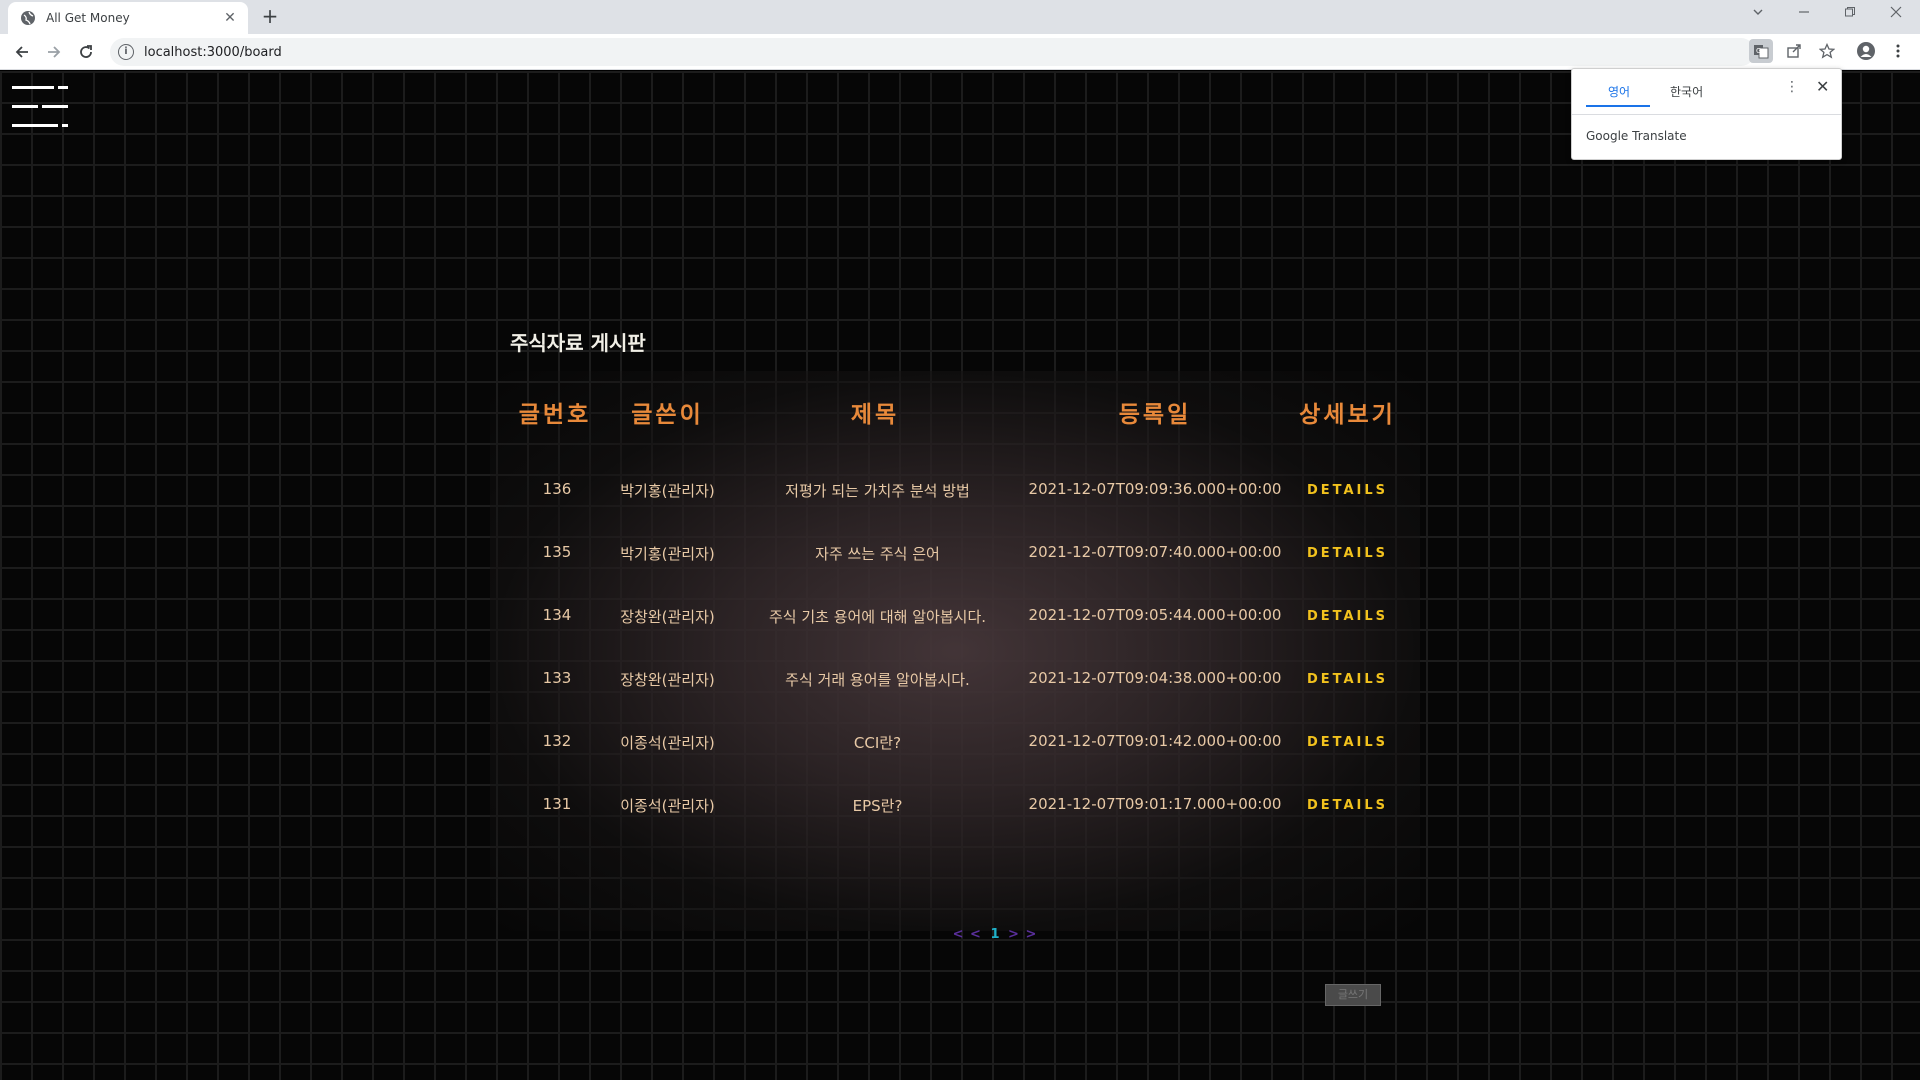  Describe the element at coordinates (230, 18) in the screenshot. I see `tab-close-icon: ✕` at that location.